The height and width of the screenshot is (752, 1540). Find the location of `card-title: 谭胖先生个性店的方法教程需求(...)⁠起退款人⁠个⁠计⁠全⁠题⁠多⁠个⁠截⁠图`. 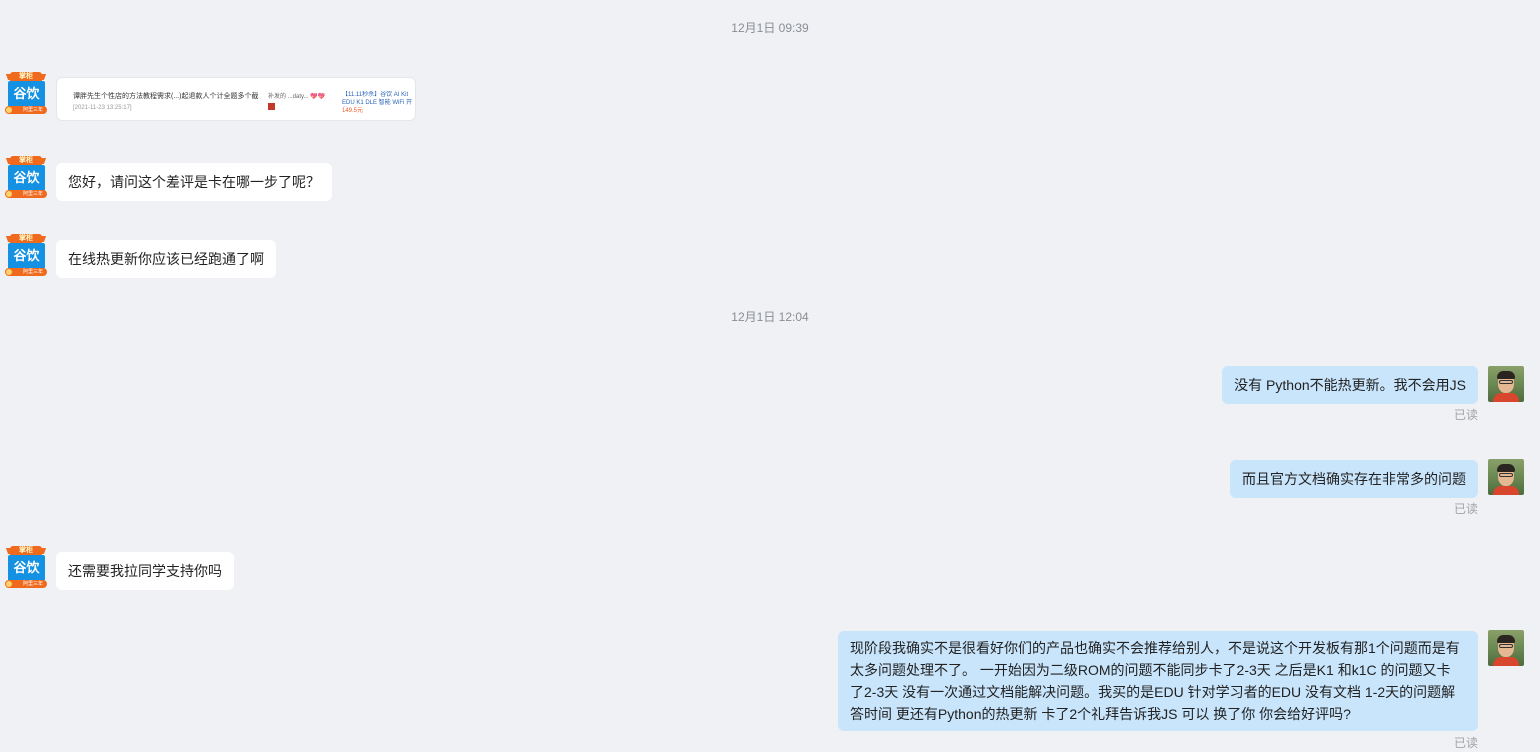

card-title: 谭胖先生个性店的方法教程需求(...)⁠起退款人⁠个⁠计⁠全⁠题⁠多⁠个⁠截⁠图 is located at coordinates (166, 96).